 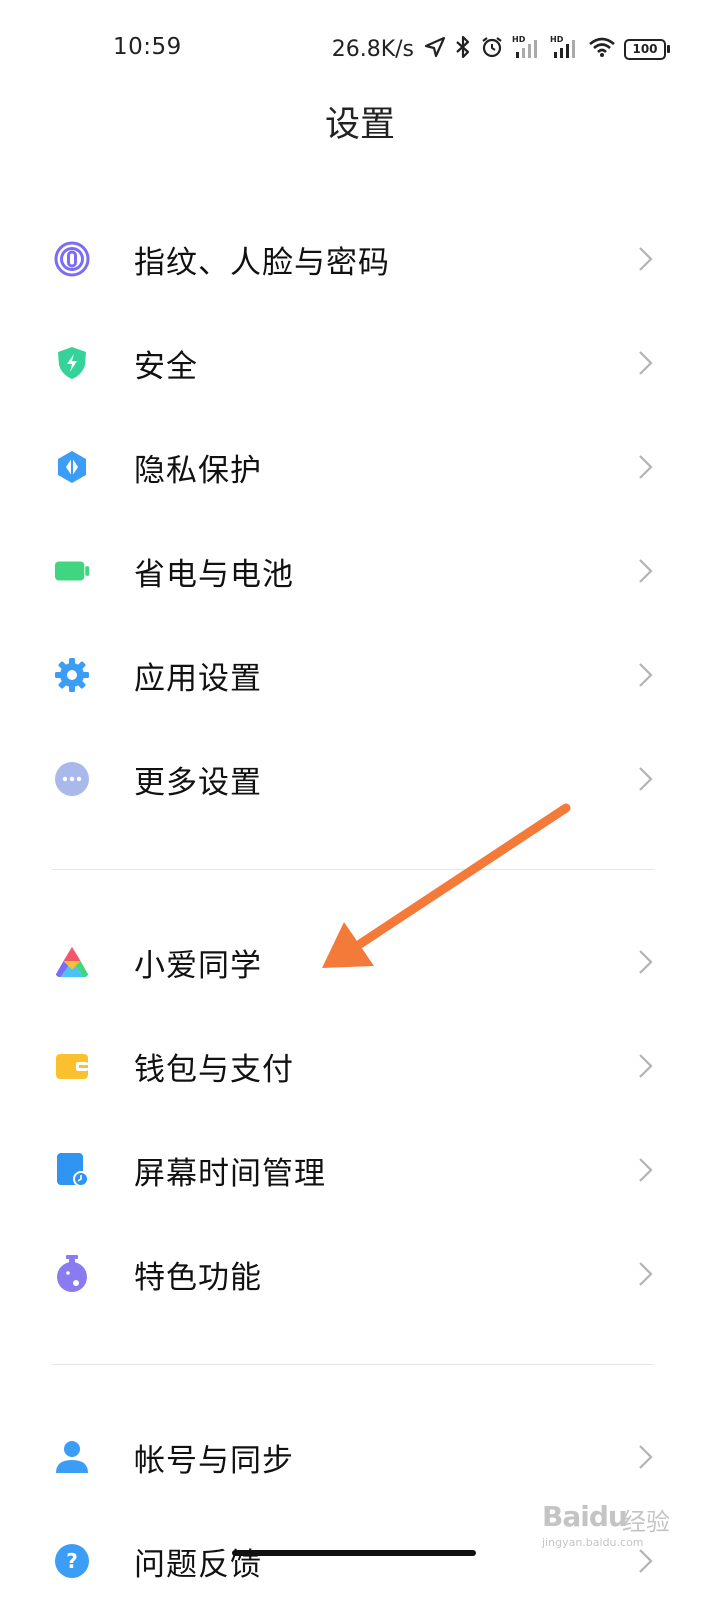 What do you see at coordinates (354, 1553) in the screenshot?
I see `home-indicator` at bounding box center [354, 1553].